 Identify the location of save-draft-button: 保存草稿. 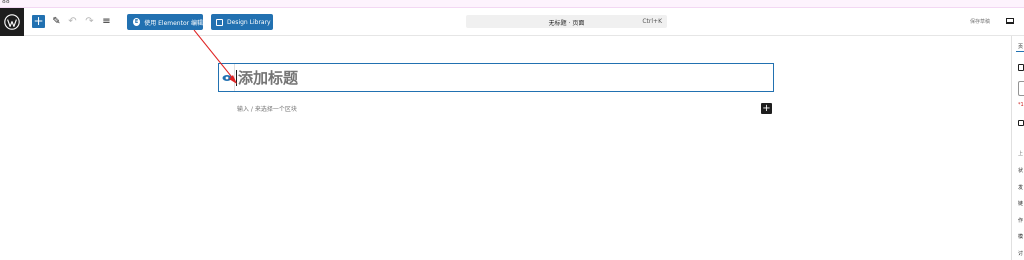
(980, 21).